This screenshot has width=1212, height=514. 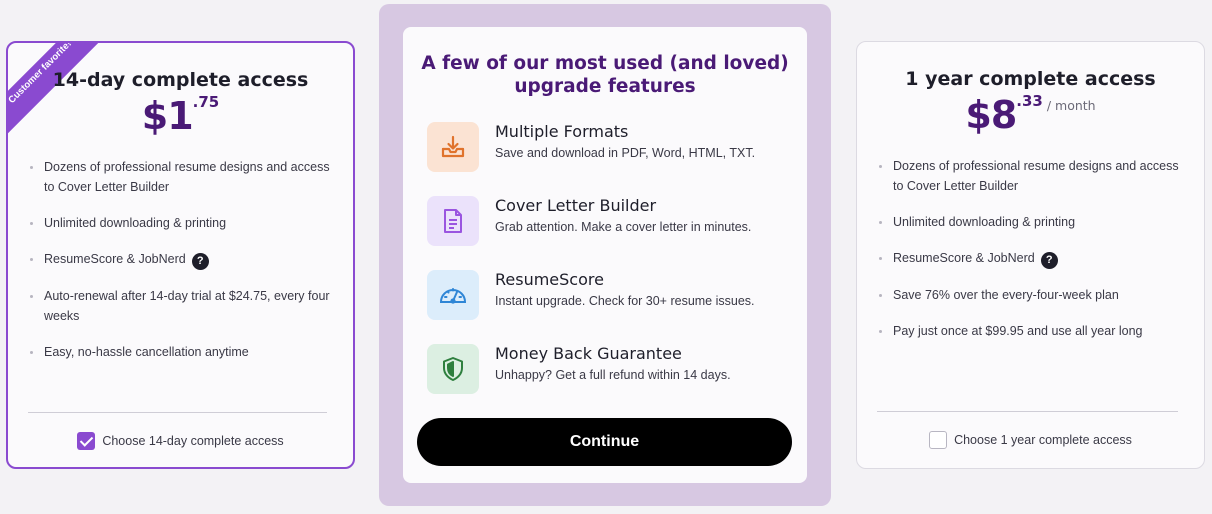 What do you see at coordinates (1029, 101) in the screenshot?
I see `price-cents: .33` at bounding box center [1029, 101].